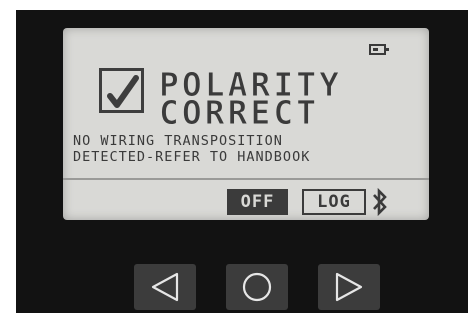  Describe the element at coordinates (246, 179) in the screenshot. I see `screen-divider` at that location.